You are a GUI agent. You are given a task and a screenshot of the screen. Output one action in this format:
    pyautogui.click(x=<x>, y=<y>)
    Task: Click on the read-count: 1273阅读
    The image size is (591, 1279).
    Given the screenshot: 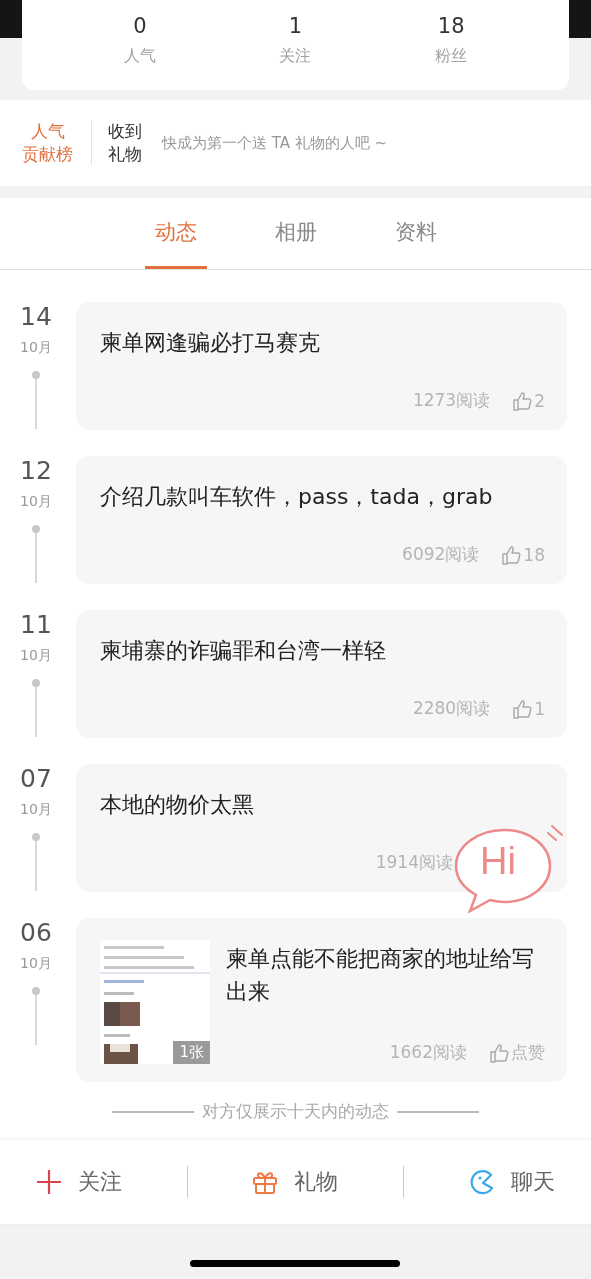 What is the action you would take?
    pyautogui.click(x=451, y=400)
    